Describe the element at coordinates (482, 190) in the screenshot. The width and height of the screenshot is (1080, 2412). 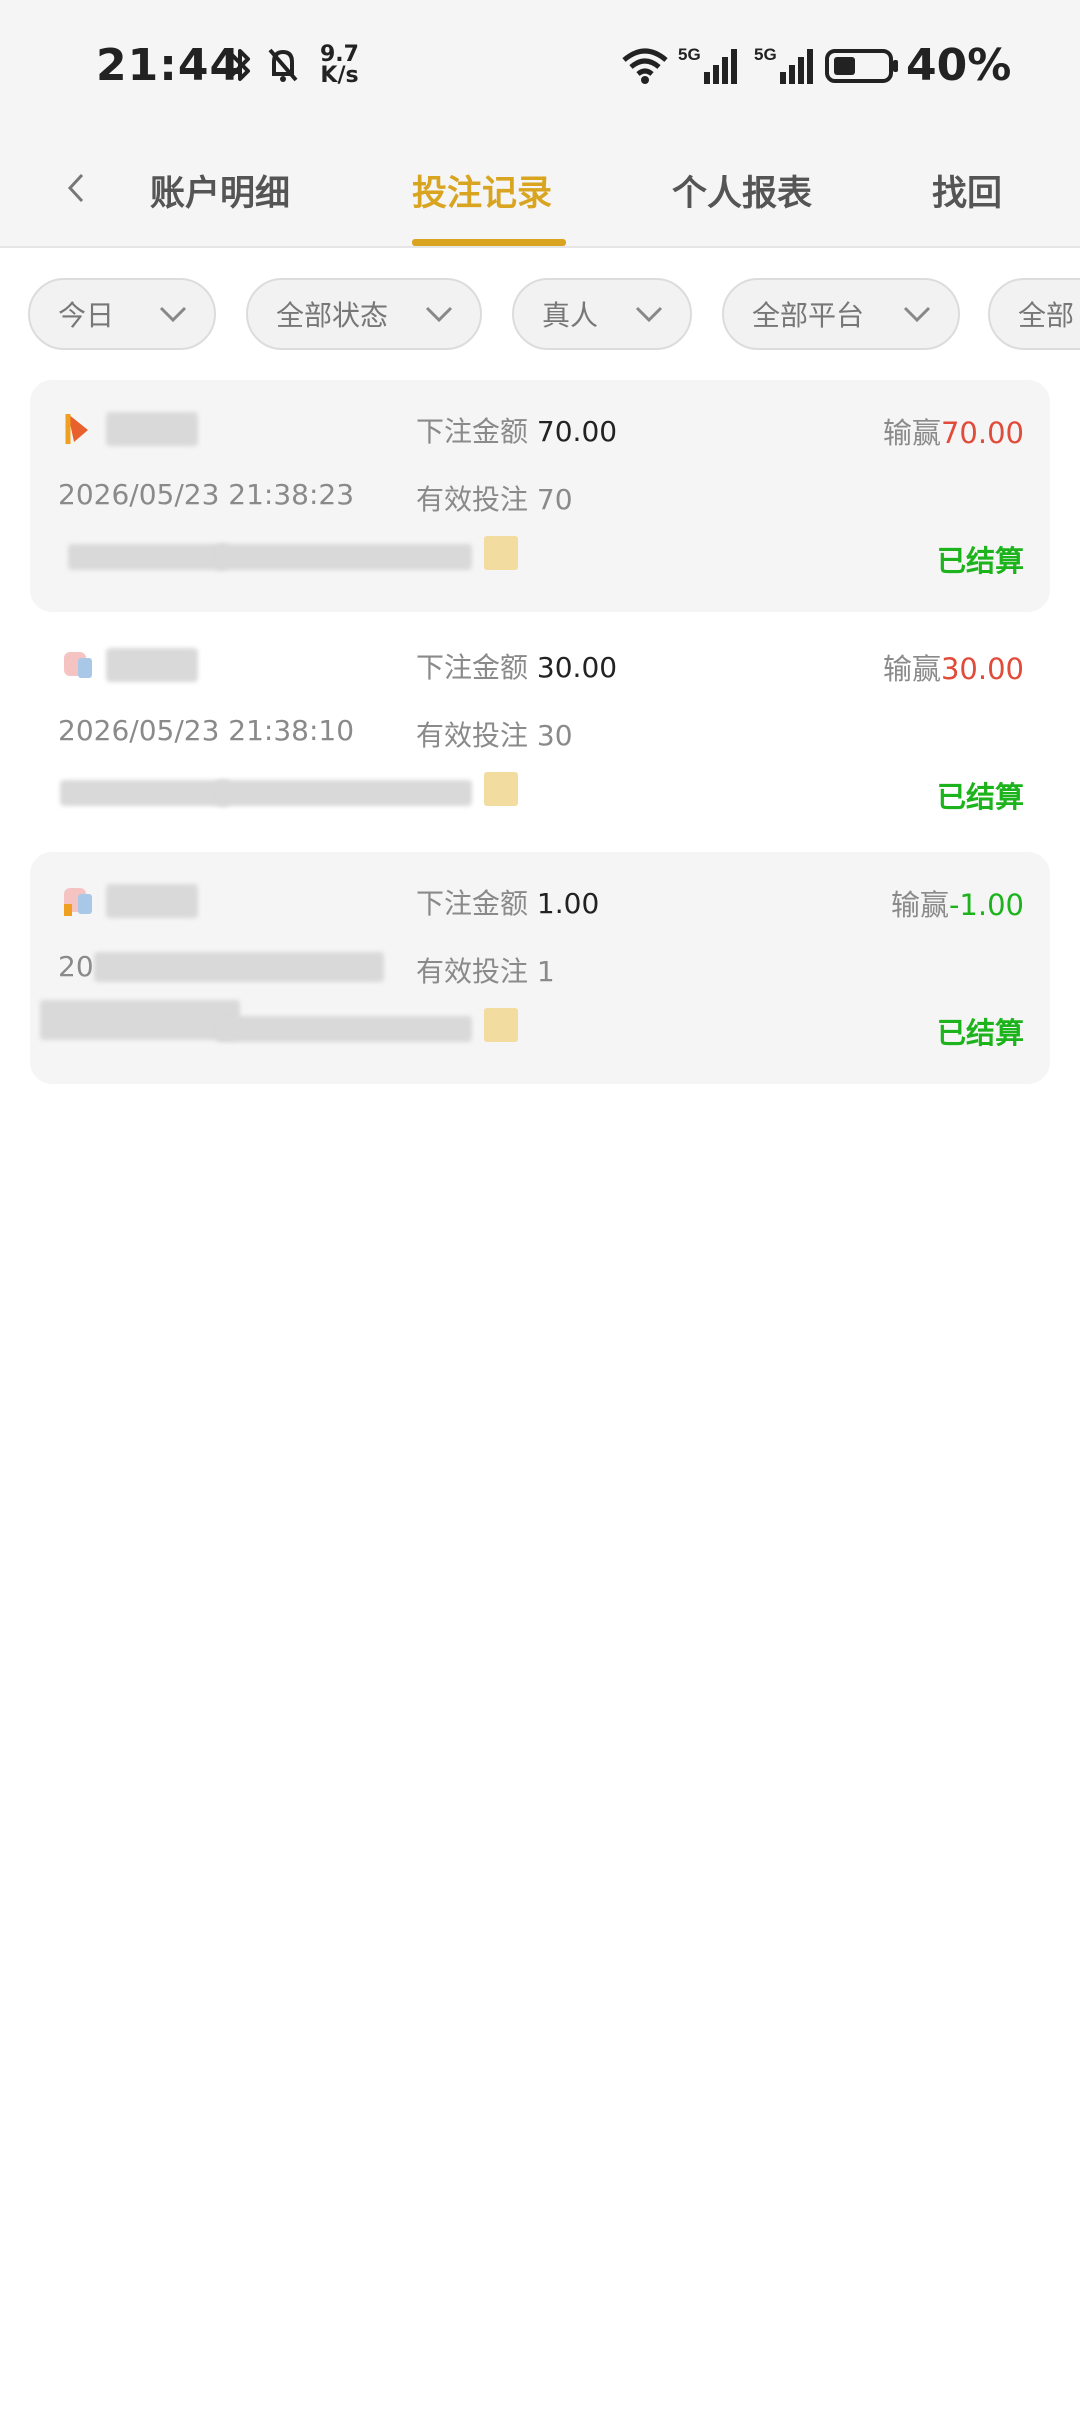
I see `tab-bet-records: 投注记录` at that location.